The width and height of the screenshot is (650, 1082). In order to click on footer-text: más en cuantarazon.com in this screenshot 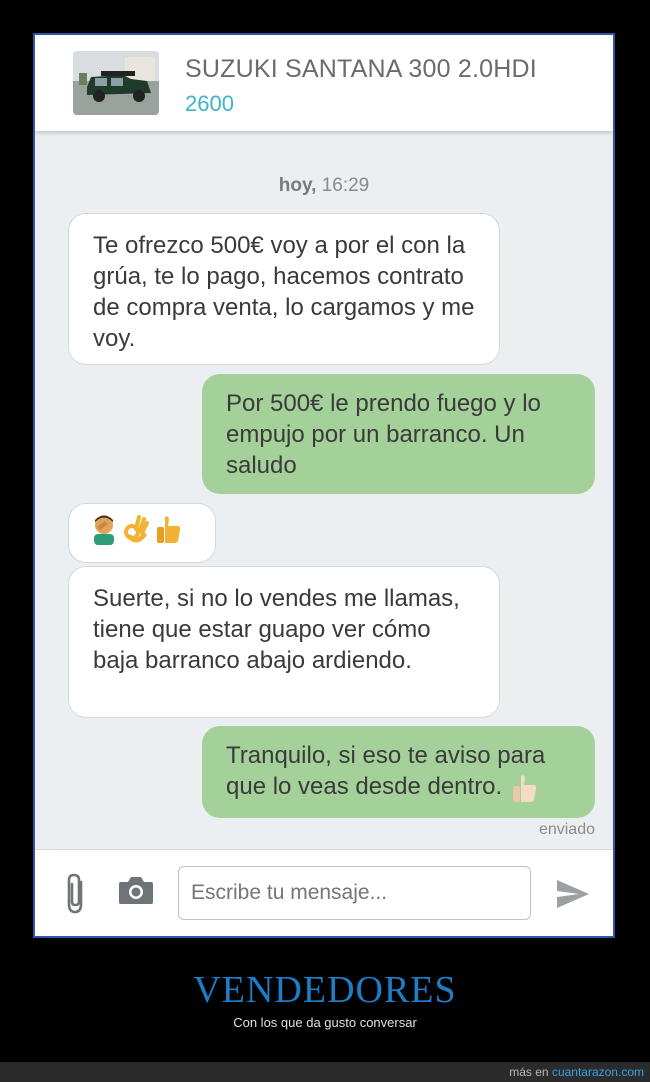, I will do `click(576, 1072)`.